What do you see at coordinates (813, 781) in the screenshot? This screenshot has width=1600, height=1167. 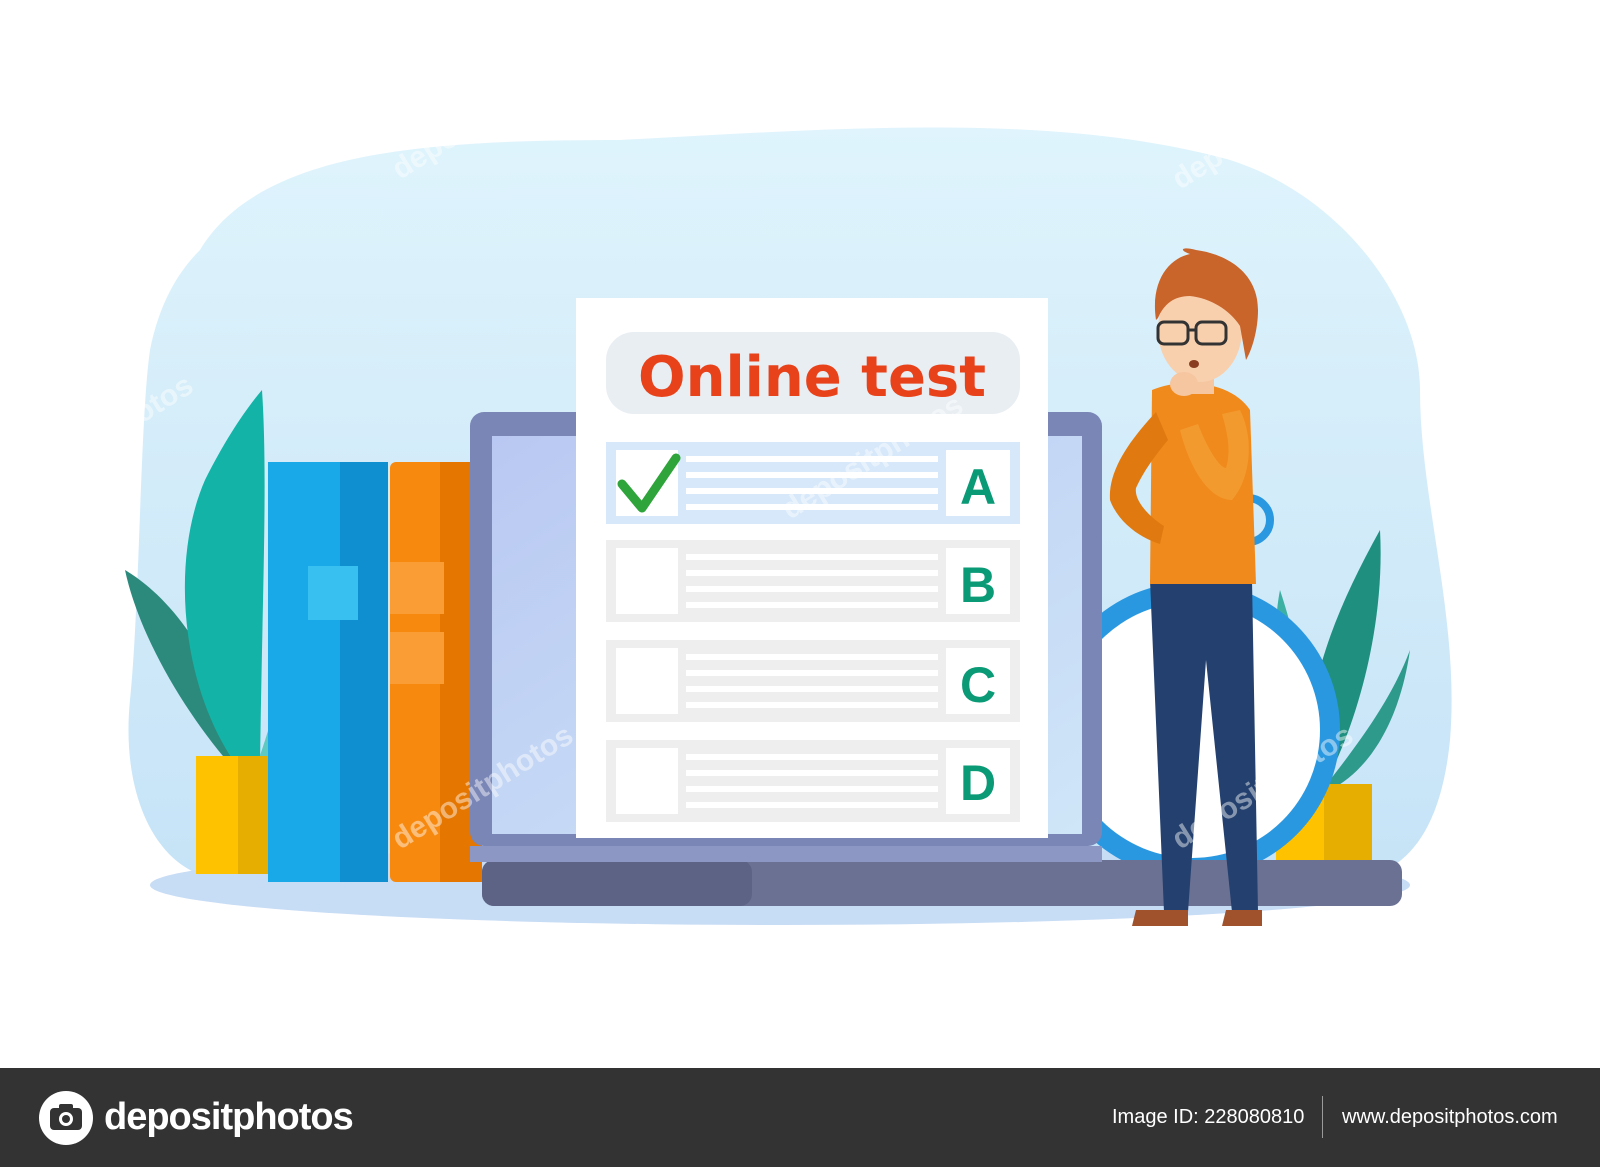 I see `option-row-d: D` at bounding box center [813, 781].